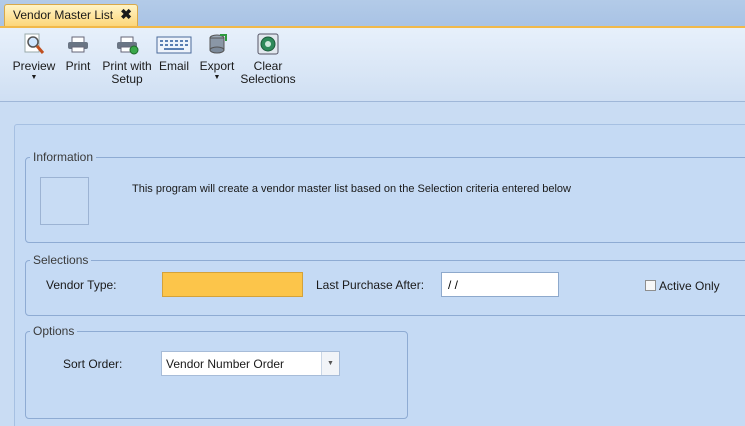  I want to click on export-button: Export ▼, so click(217, 57).